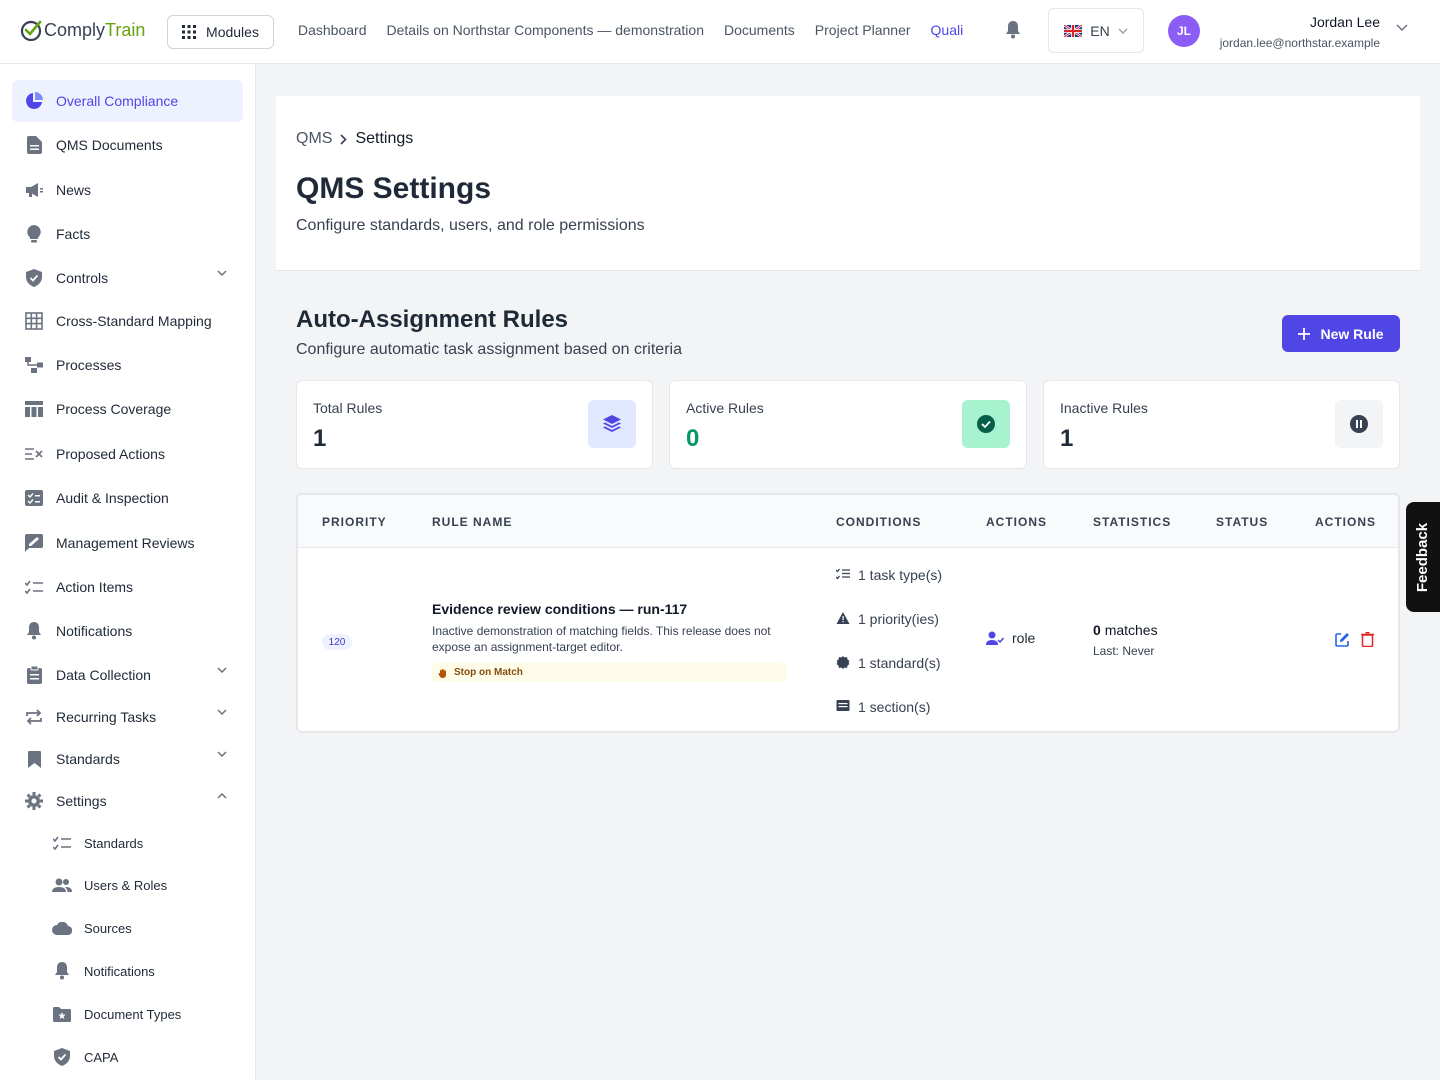 This screenshot has width=1440, height=1080. Describe the element at coordinates (354, 522) in the screenshot. I see `col-priority: Priority` at that location.